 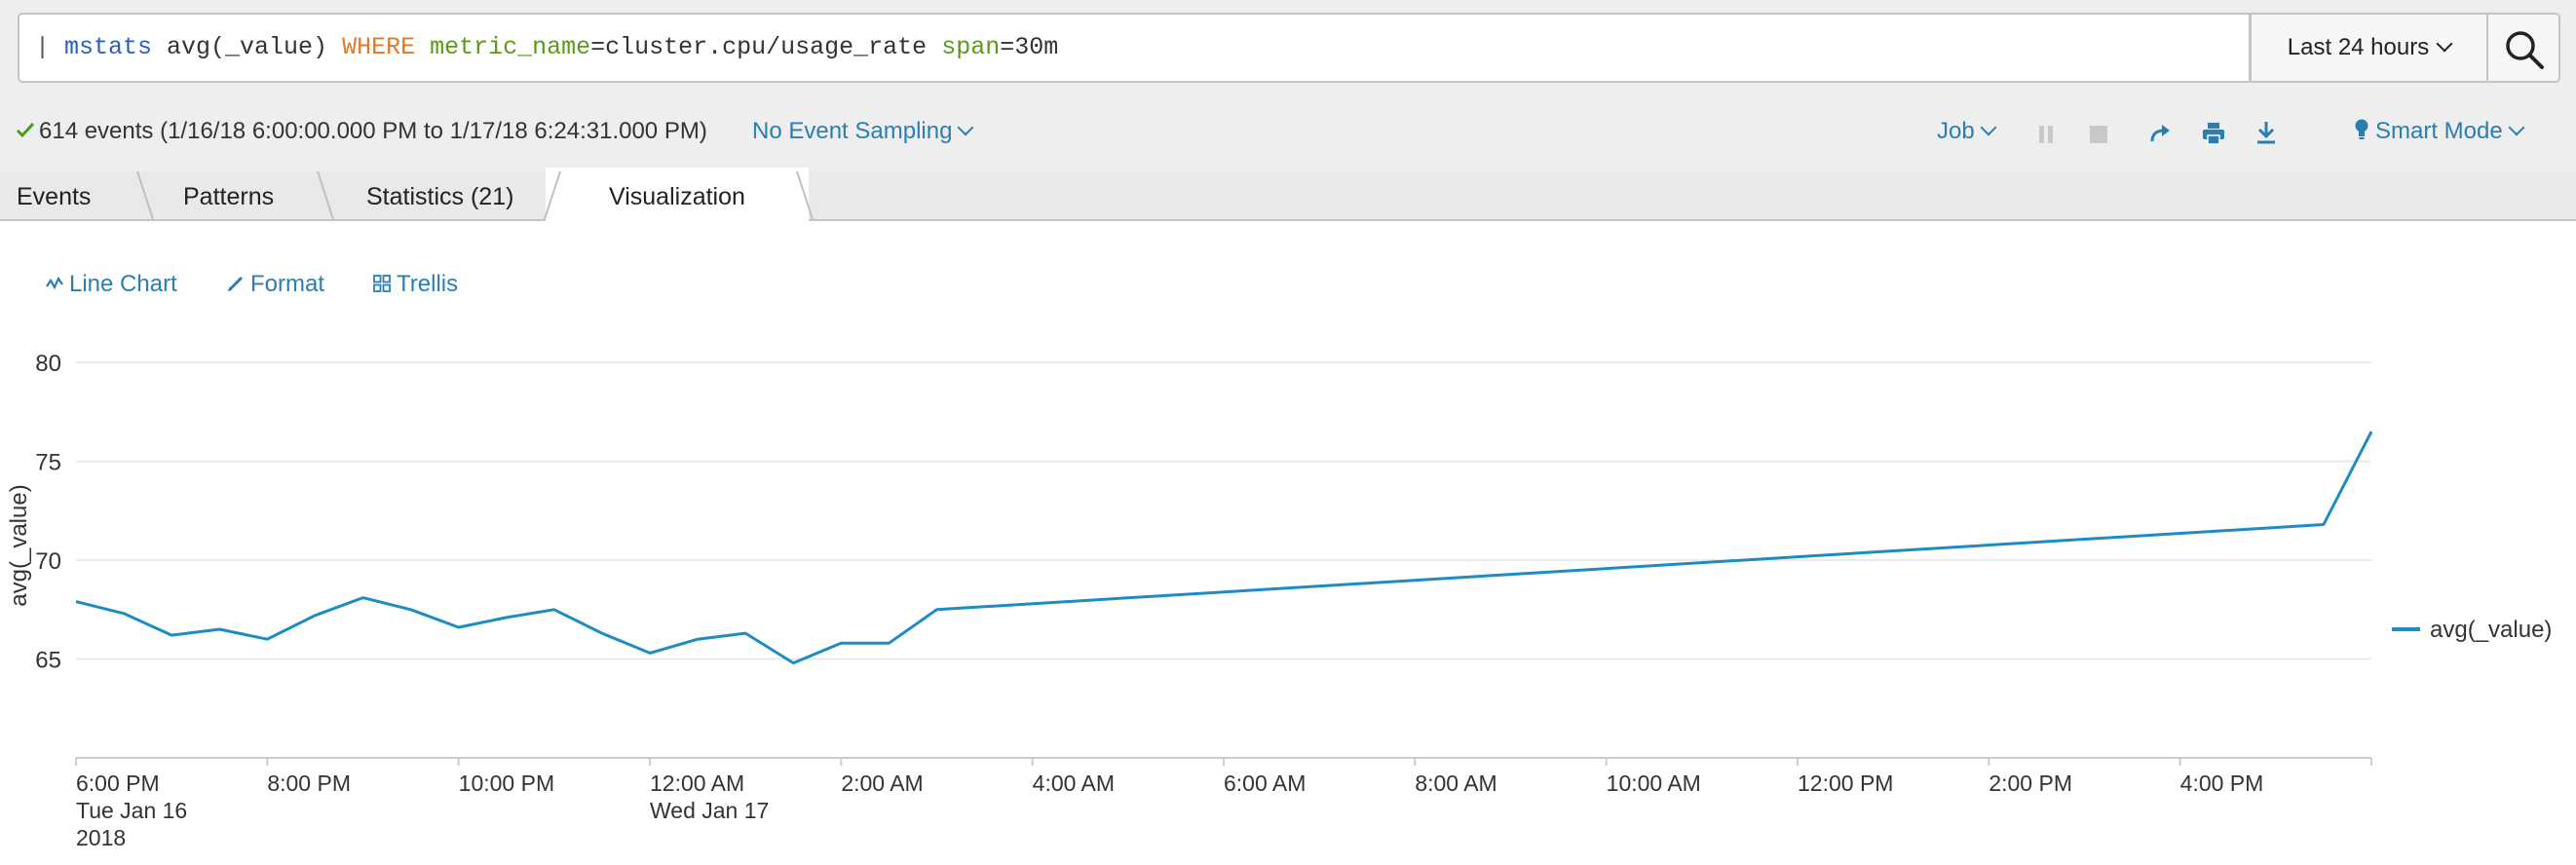 I want to click on y-tick-label: 65, so click(x=48, y=661).